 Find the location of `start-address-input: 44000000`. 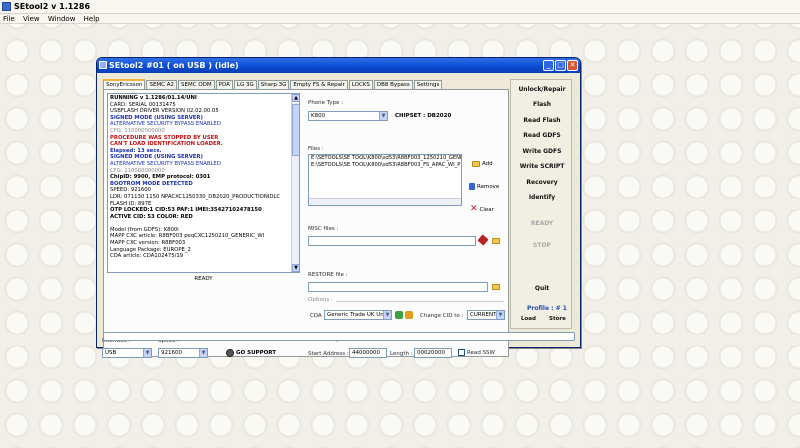

start-address-input: 44000000 is located at coordinates (368, 353).